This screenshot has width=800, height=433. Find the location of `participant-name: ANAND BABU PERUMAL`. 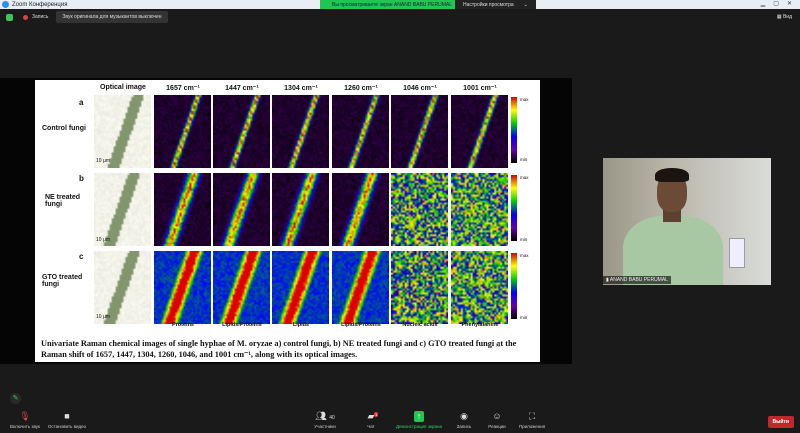

participant-name: ANAND BABU PERUMAL is located at coordinates (638, 280).